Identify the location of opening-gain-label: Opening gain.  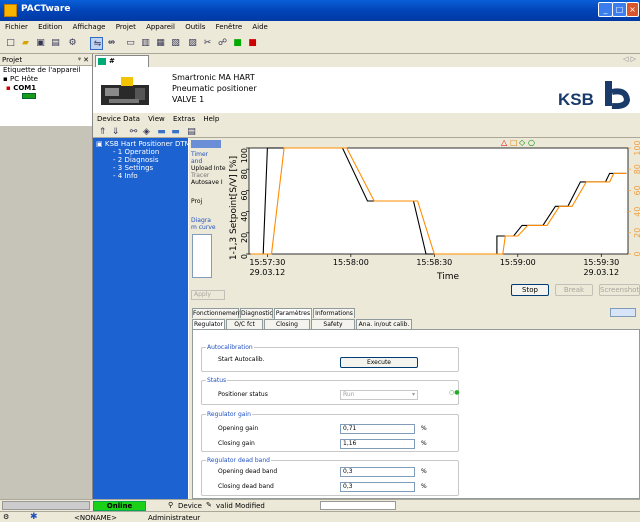
(238, 428).